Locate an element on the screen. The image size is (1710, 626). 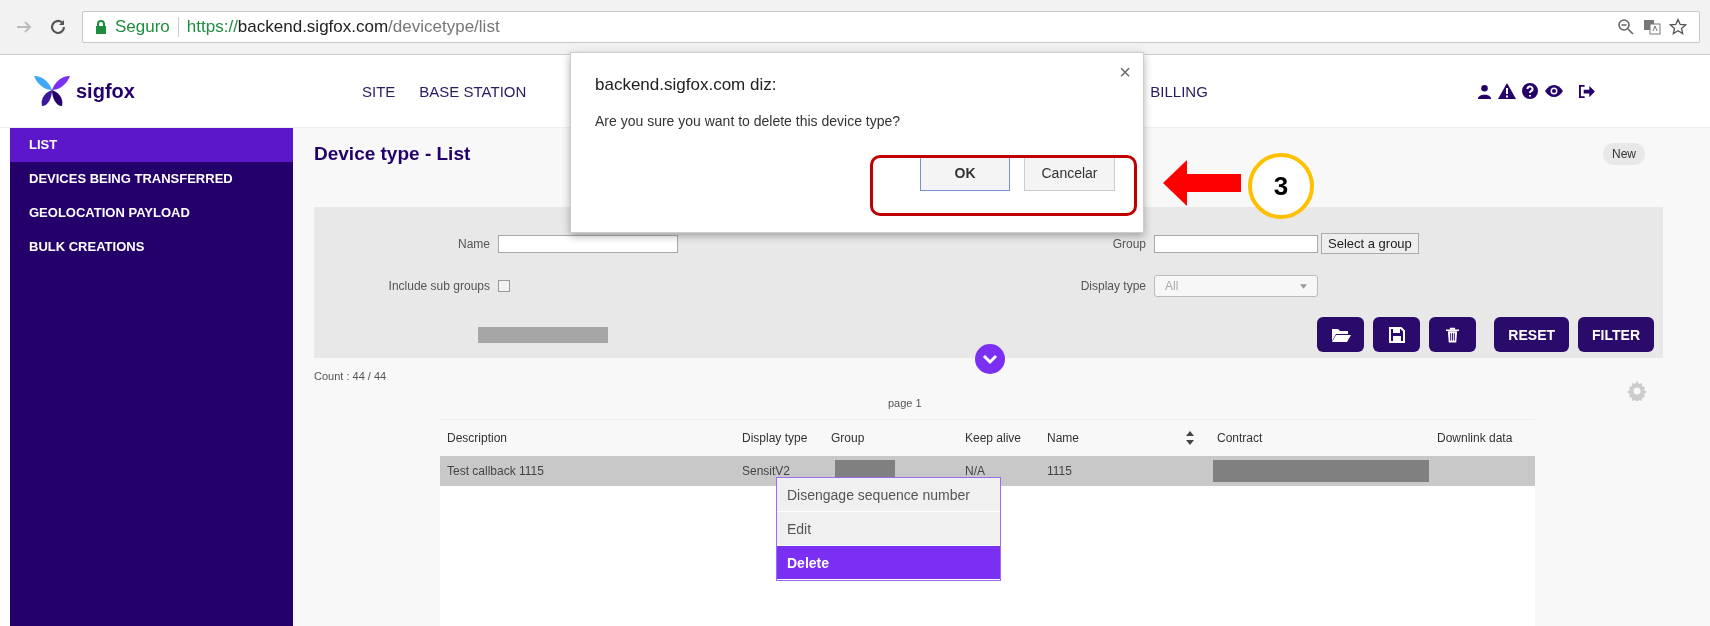
menu-item: Disengage sequence number is located at coordinates (888, 495).